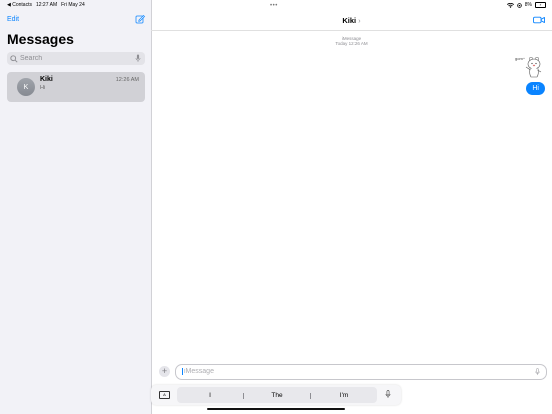 Image resolution: width=552 pixels, height=414 pixels. I want to click on chevron-right-icon: ›, so click(359, 21).